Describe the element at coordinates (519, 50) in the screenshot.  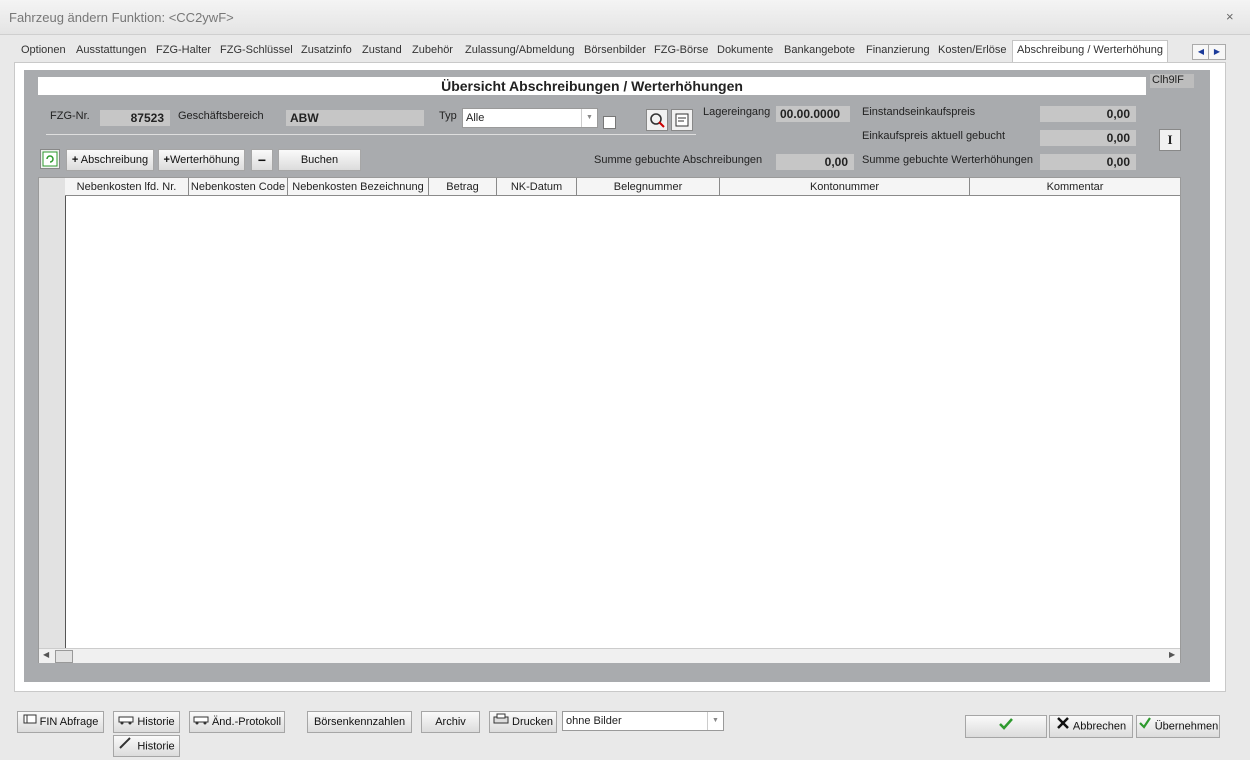
I see `tab-zulassung: Zulassung/Abmeldung` at that location.